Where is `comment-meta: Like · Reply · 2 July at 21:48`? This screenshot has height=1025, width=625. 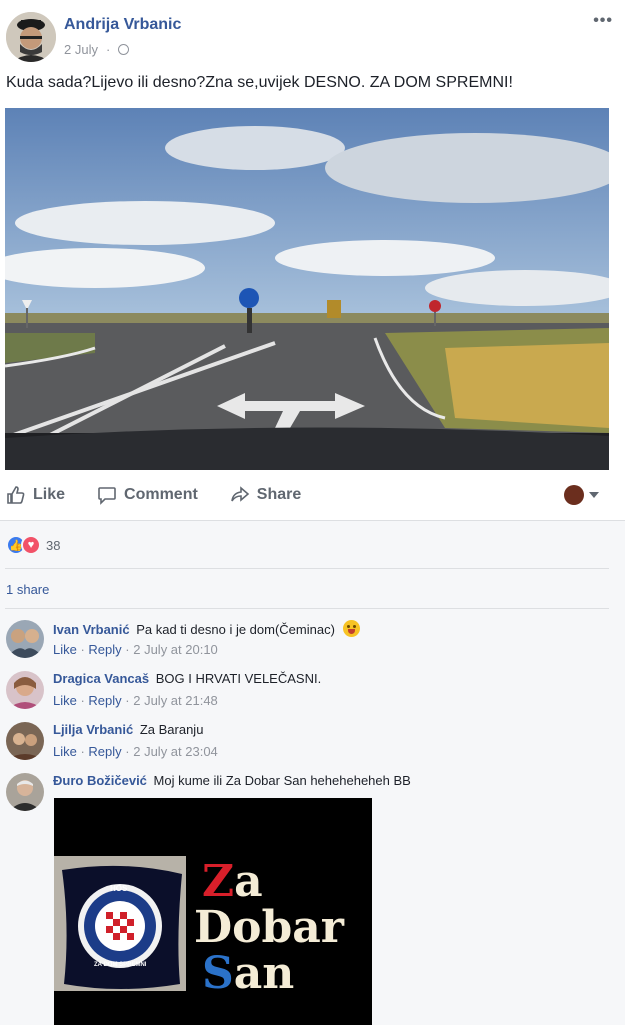 comment-meta: Like · Reply · 2 July at 21:48 is located at coordinates (135, 700).